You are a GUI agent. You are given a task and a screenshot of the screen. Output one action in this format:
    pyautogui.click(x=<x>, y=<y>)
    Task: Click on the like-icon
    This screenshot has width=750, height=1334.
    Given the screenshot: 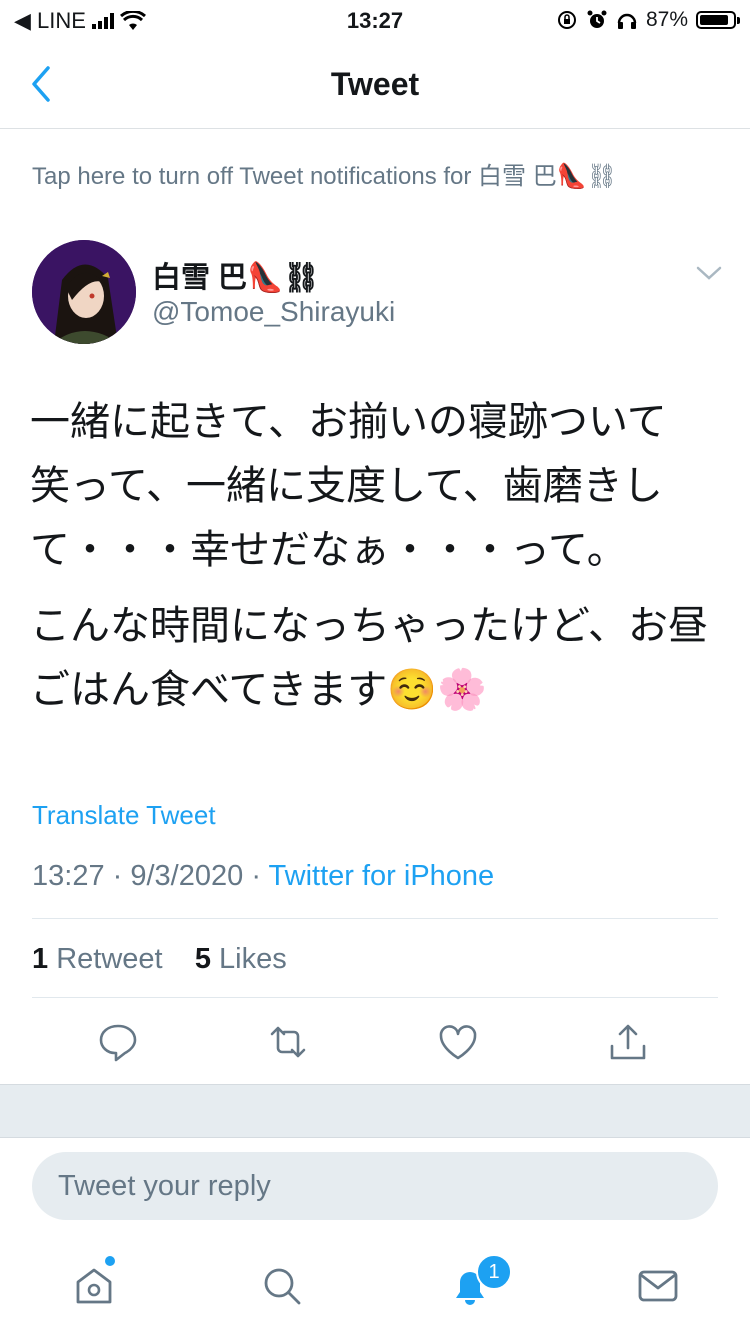 What is the action you would take?
    pyautogui.click(x=458, y=1042)
    